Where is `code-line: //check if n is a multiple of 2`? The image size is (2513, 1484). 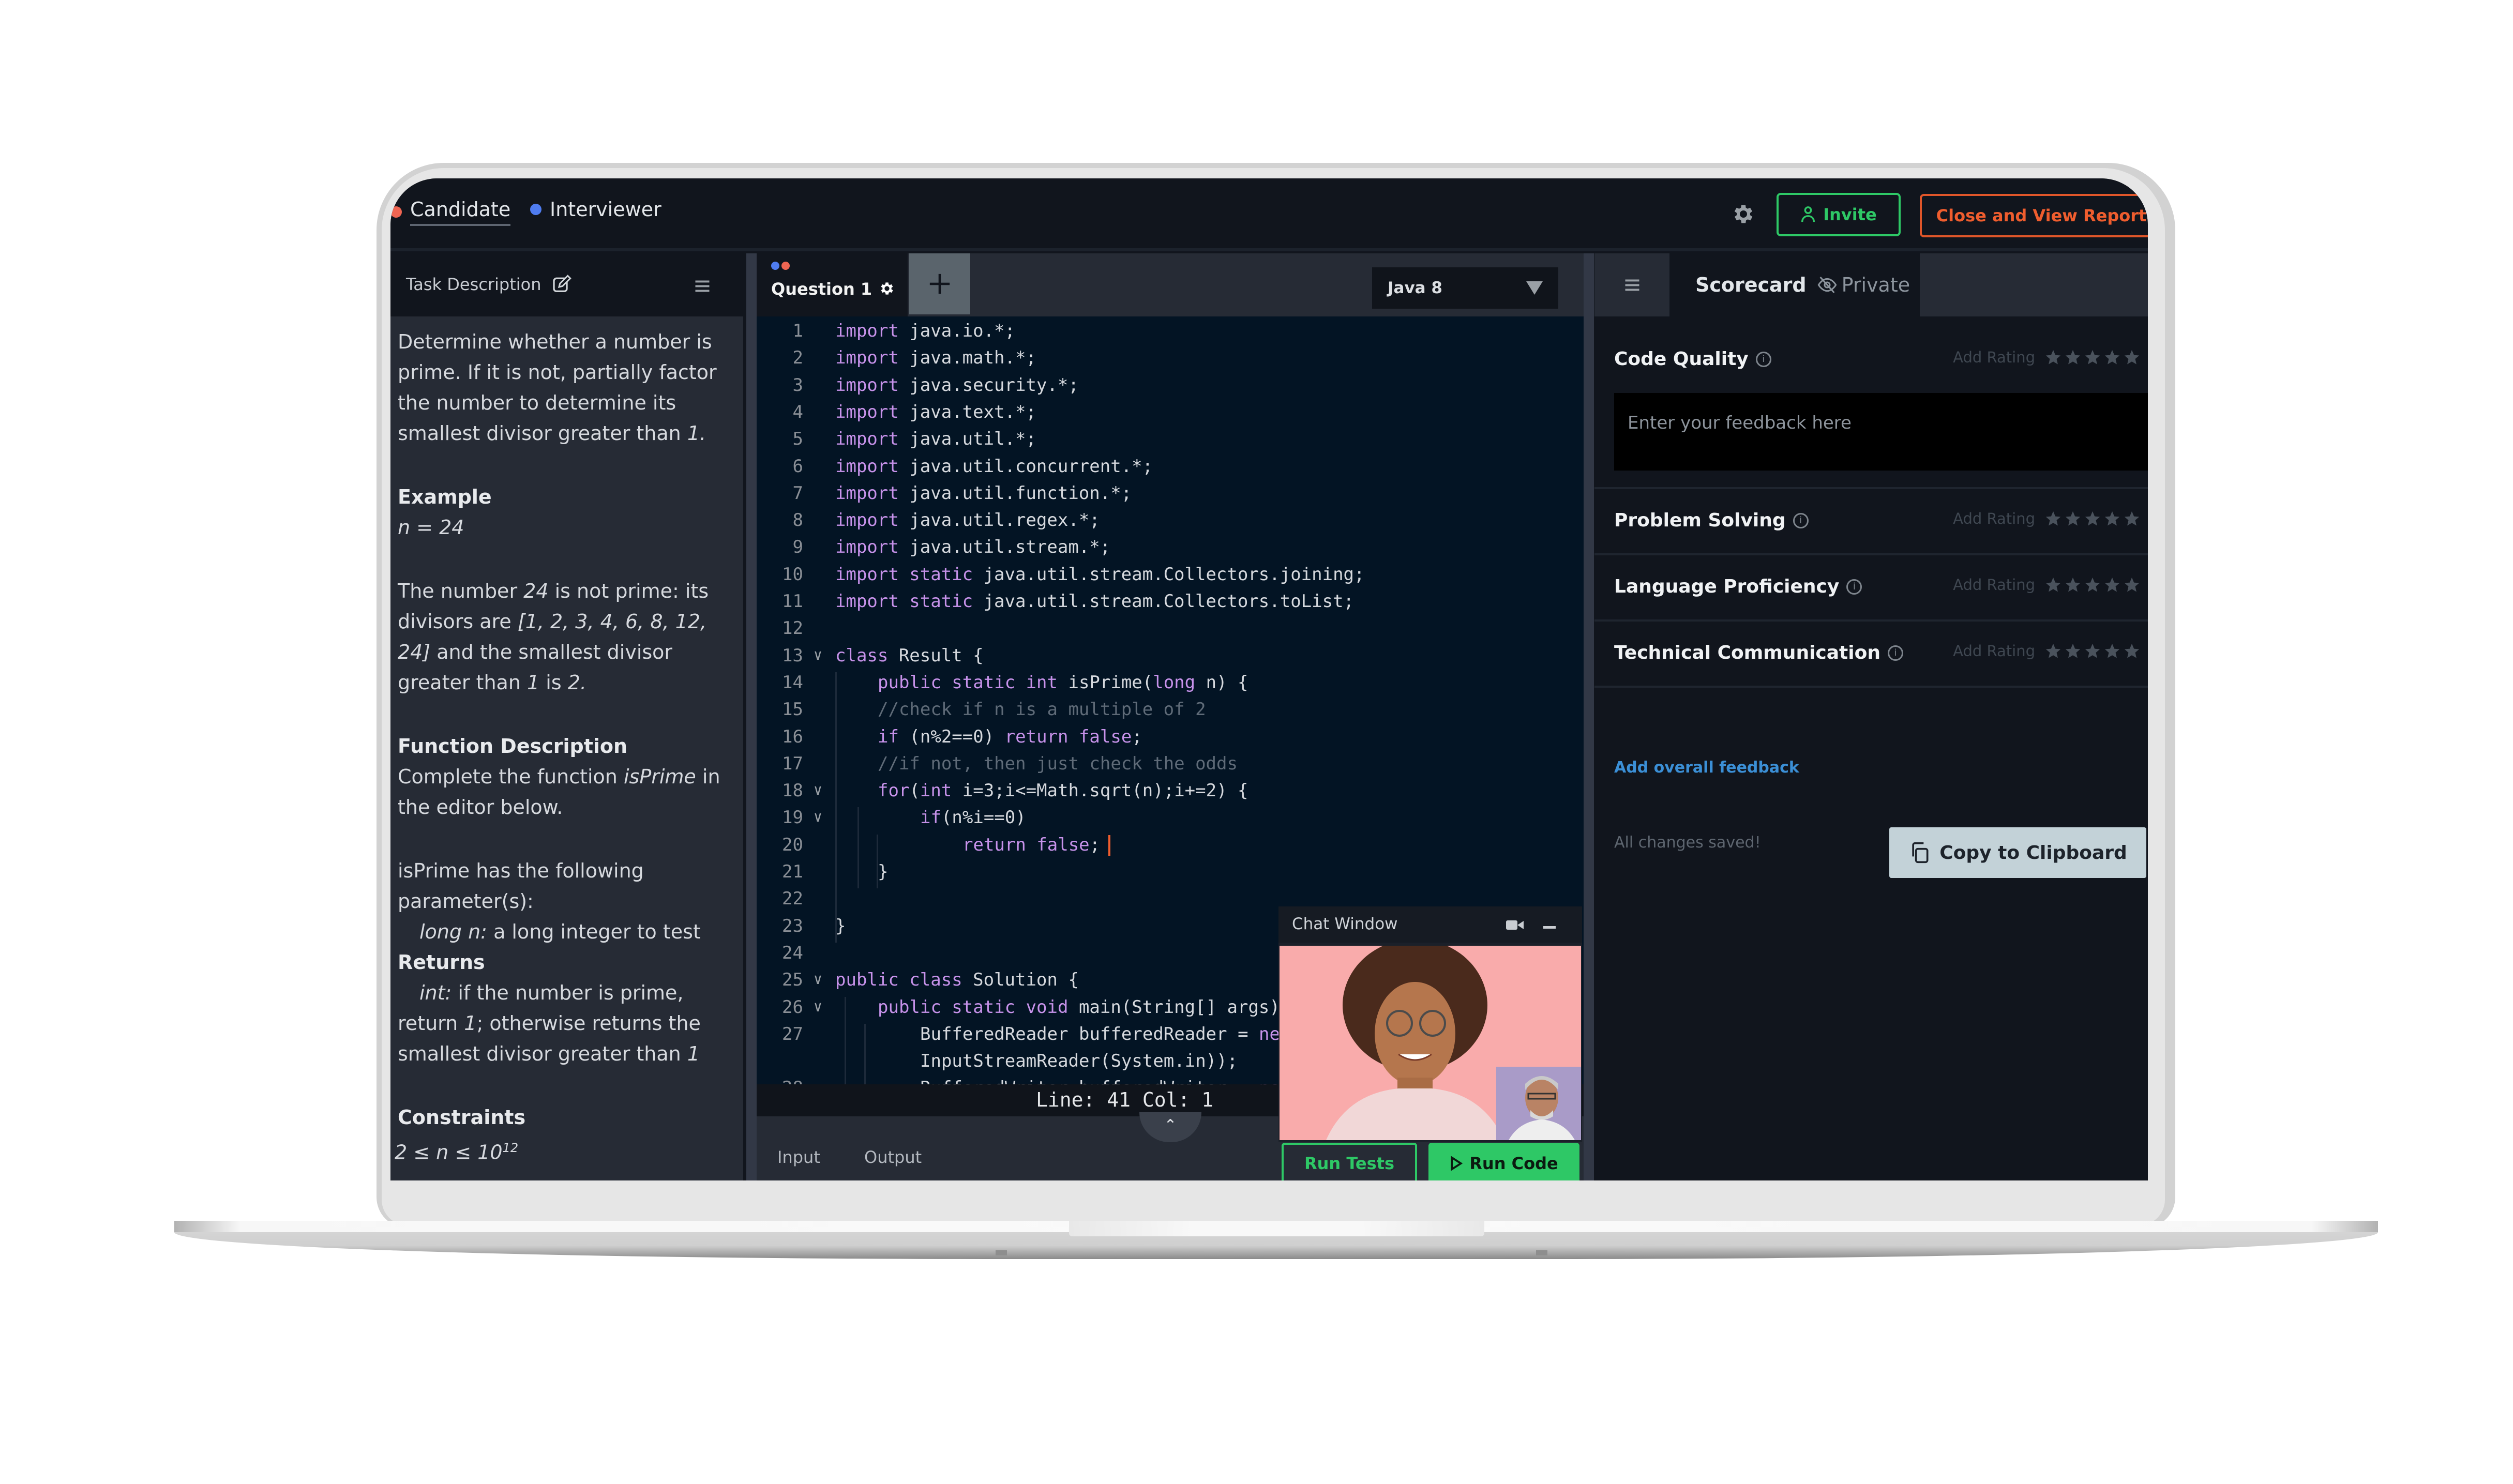
code-line: //check if n is a multiple of 2 is located at coordinates (1042, 709).